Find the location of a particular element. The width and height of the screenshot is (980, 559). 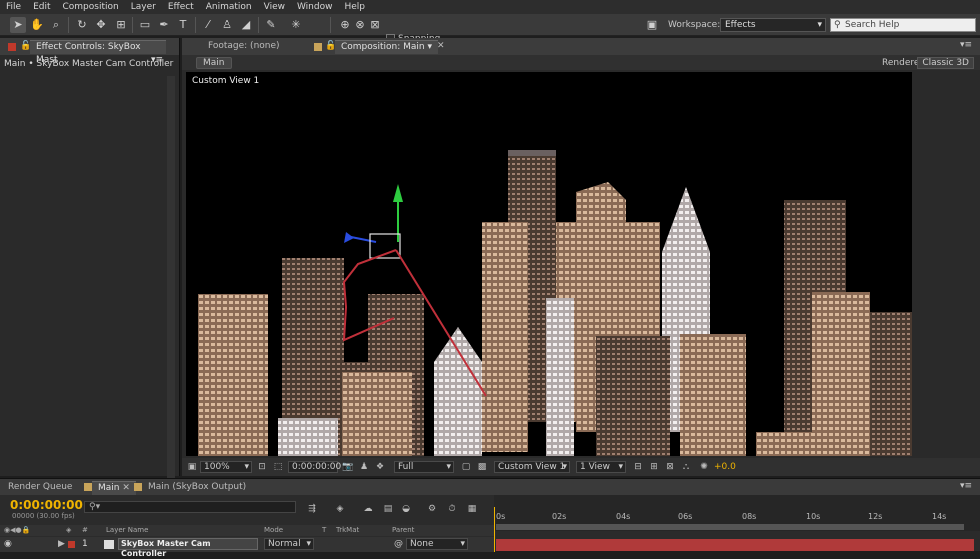

draft-3d-icon: ◈ is located at coordinates (340, 509).